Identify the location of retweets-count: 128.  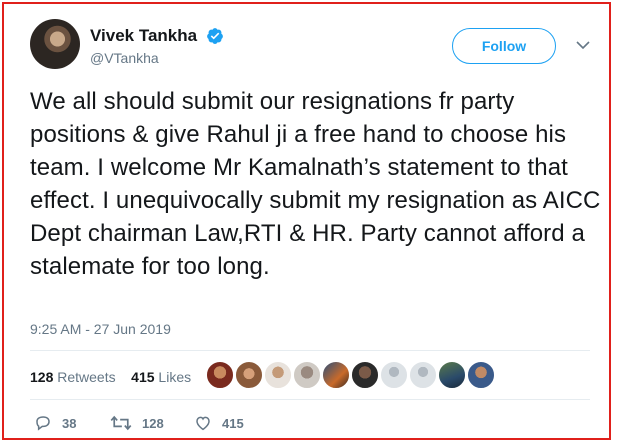
(42, 377).